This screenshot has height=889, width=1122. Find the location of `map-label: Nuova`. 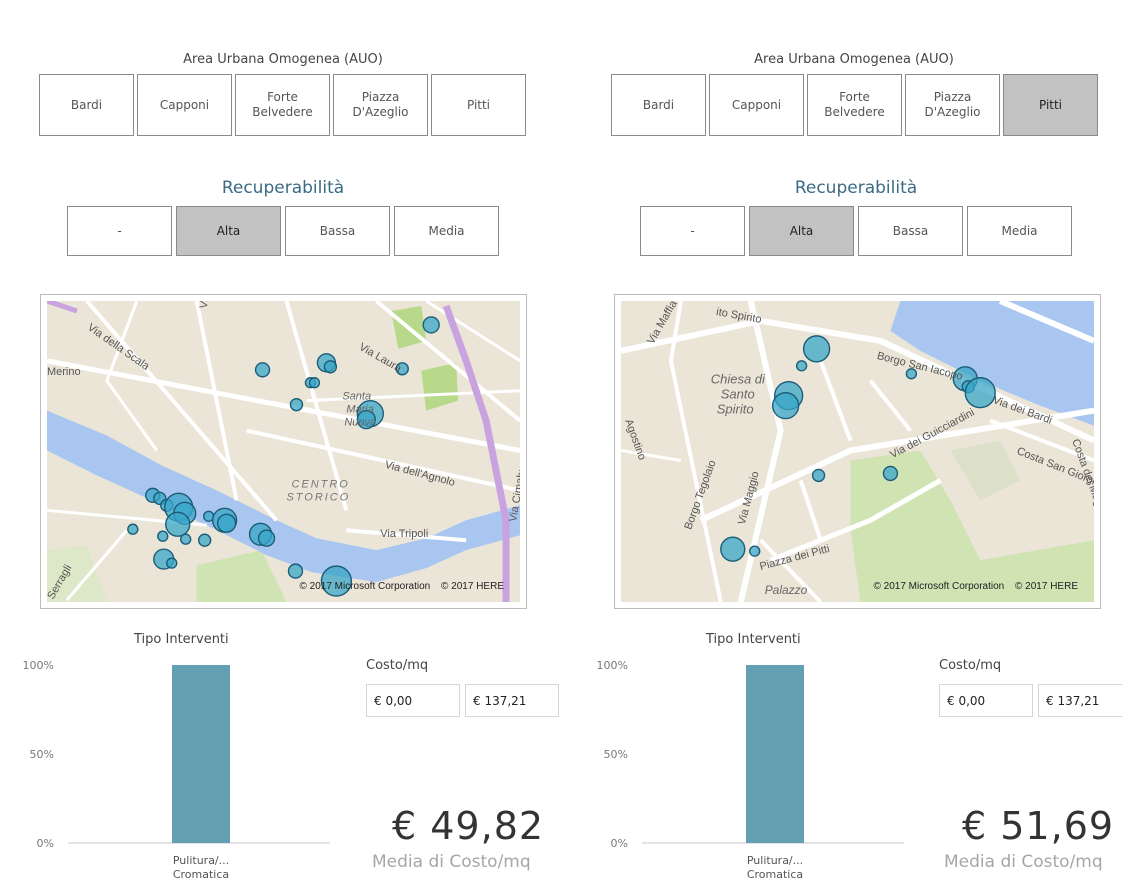

map-label: Nuova is located at coordinates (360, 423).